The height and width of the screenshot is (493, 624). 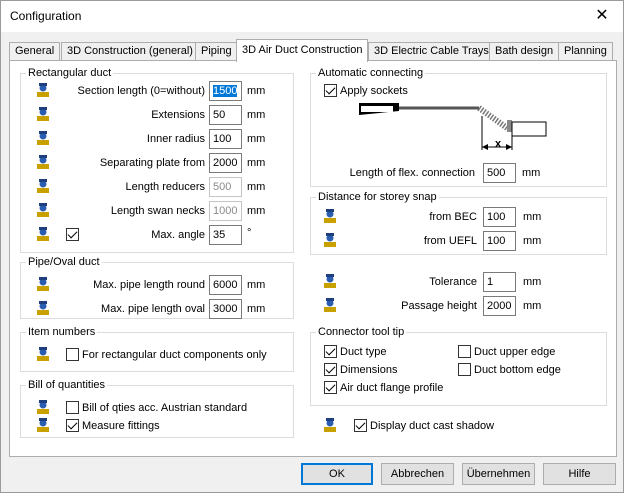 I want to click on flex-length-input: 500, so click(x=499, y=173).